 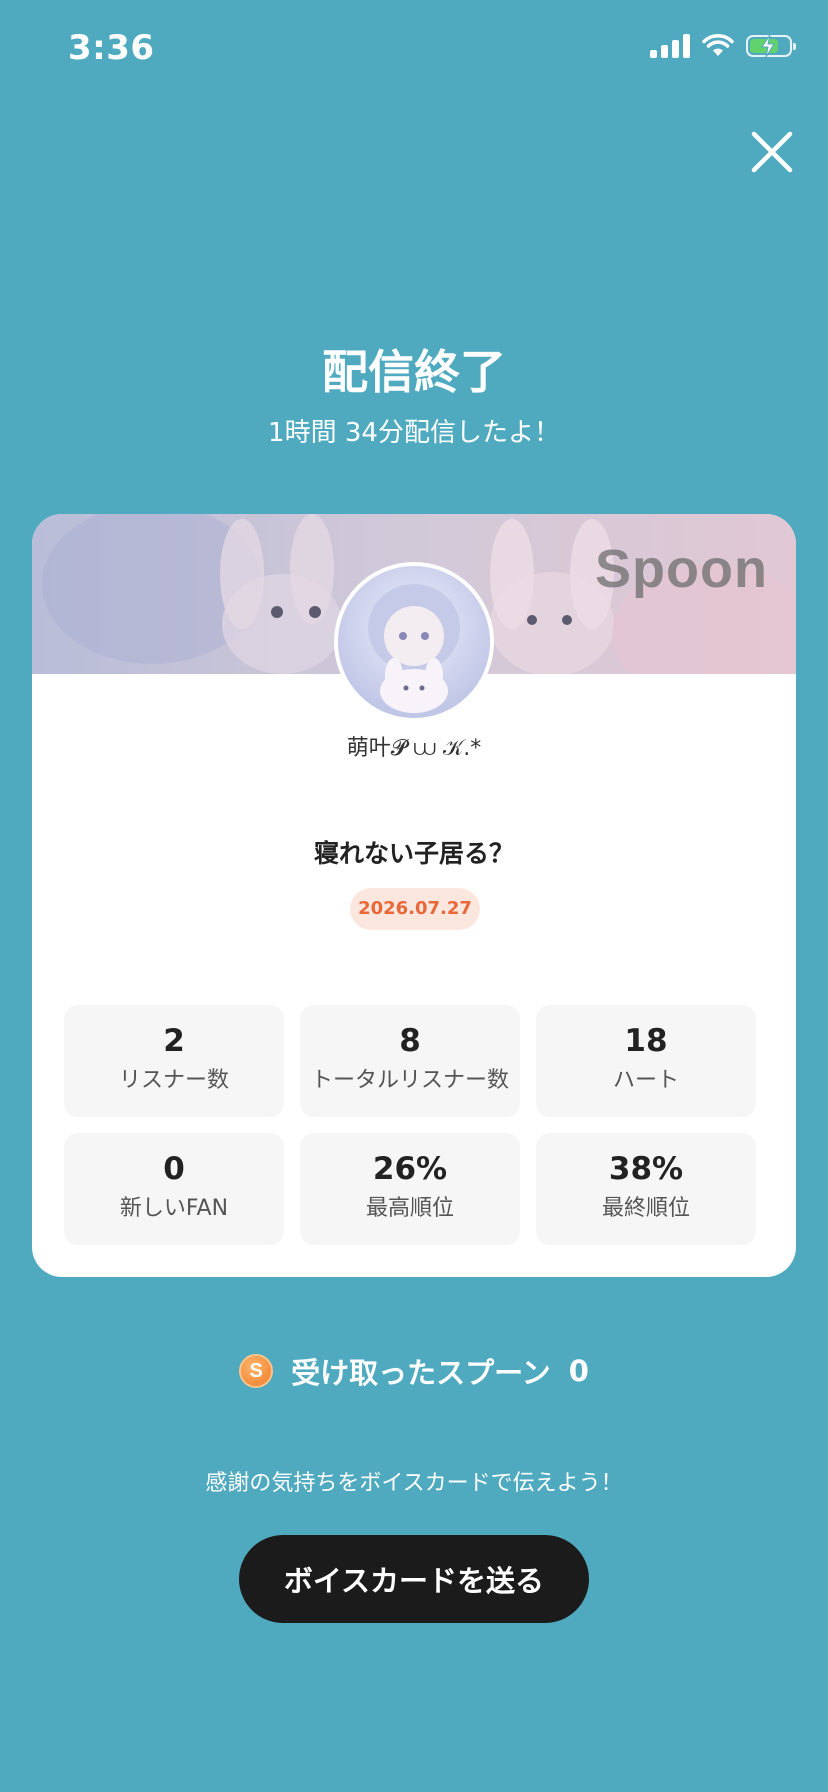 I want to click on stat-label: ハート, so click(x=645, y=1080).